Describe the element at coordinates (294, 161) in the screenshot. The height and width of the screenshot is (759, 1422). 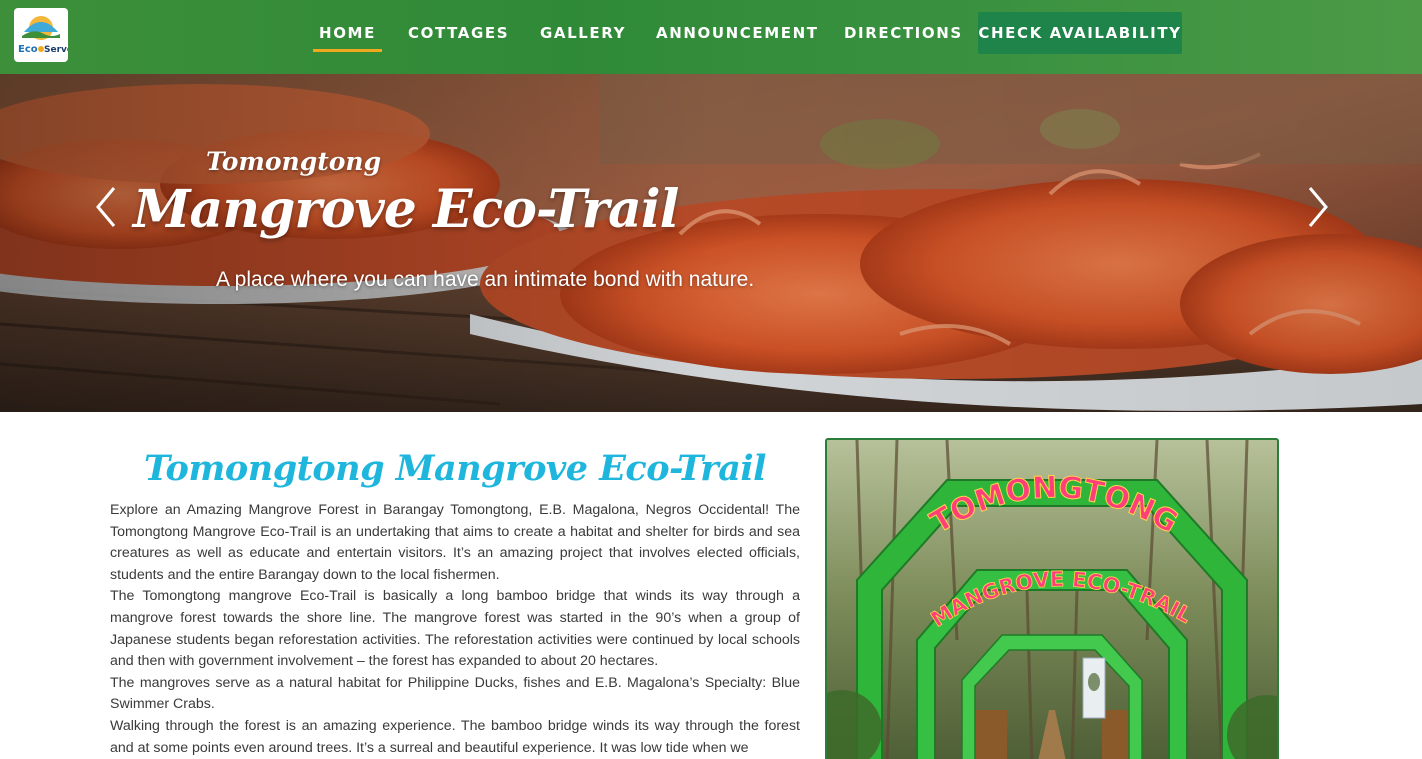
I see `hero-kicker: Tomongtong` at that location.